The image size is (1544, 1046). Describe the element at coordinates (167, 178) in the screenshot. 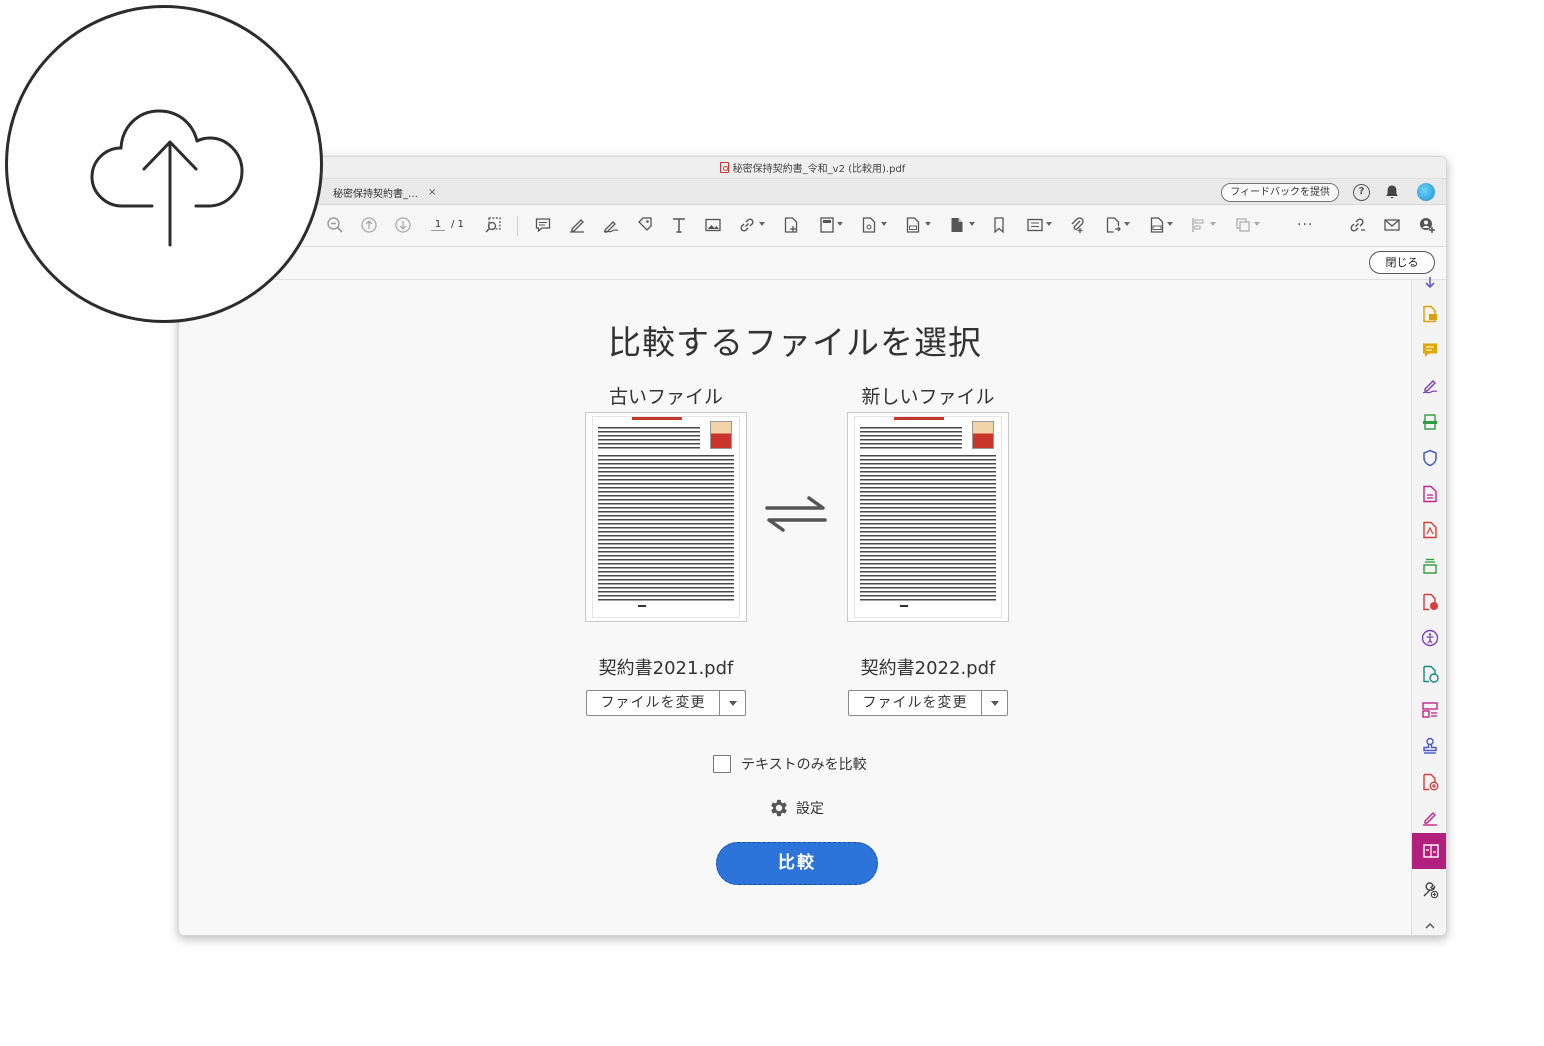

I see `cloud-upload-icon` at that location.